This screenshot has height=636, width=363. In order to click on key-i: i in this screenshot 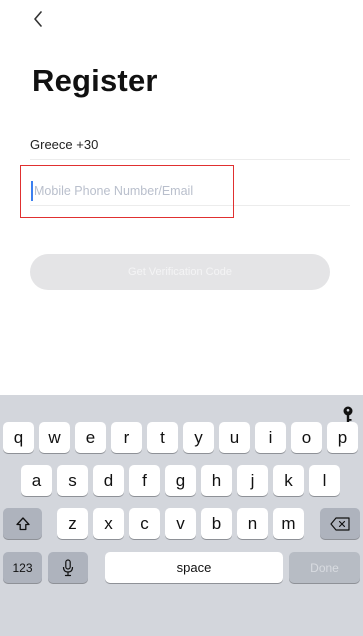, I will do `click(270, 437)`.